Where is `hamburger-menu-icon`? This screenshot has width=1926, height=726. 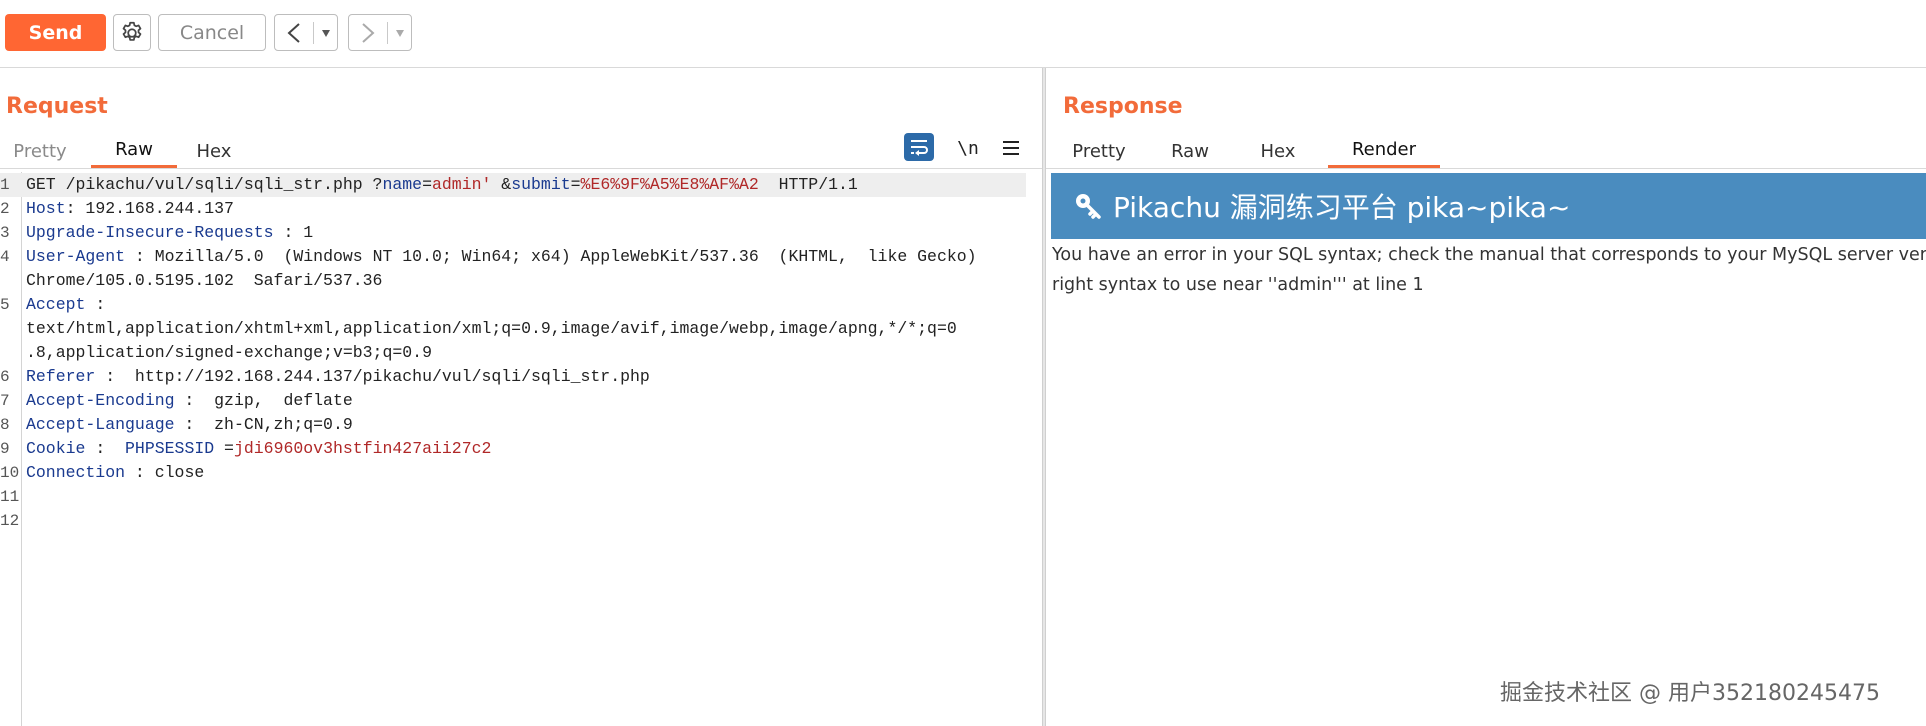 hamburger-menu-icon is located at coordinates (1011, 148).